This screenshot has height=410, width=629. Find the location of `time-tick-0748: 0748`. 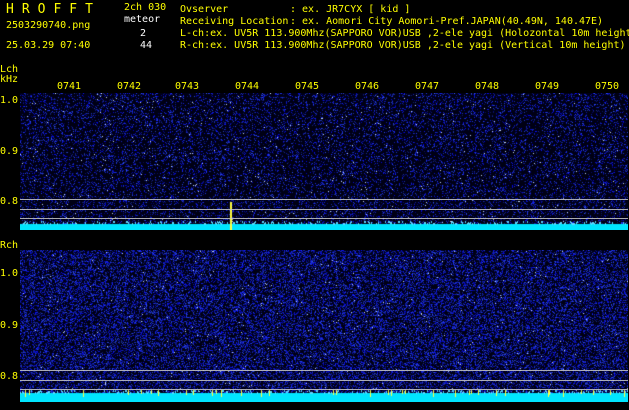

time-tick-0748: 0748 is located at coordinates (487, 86).